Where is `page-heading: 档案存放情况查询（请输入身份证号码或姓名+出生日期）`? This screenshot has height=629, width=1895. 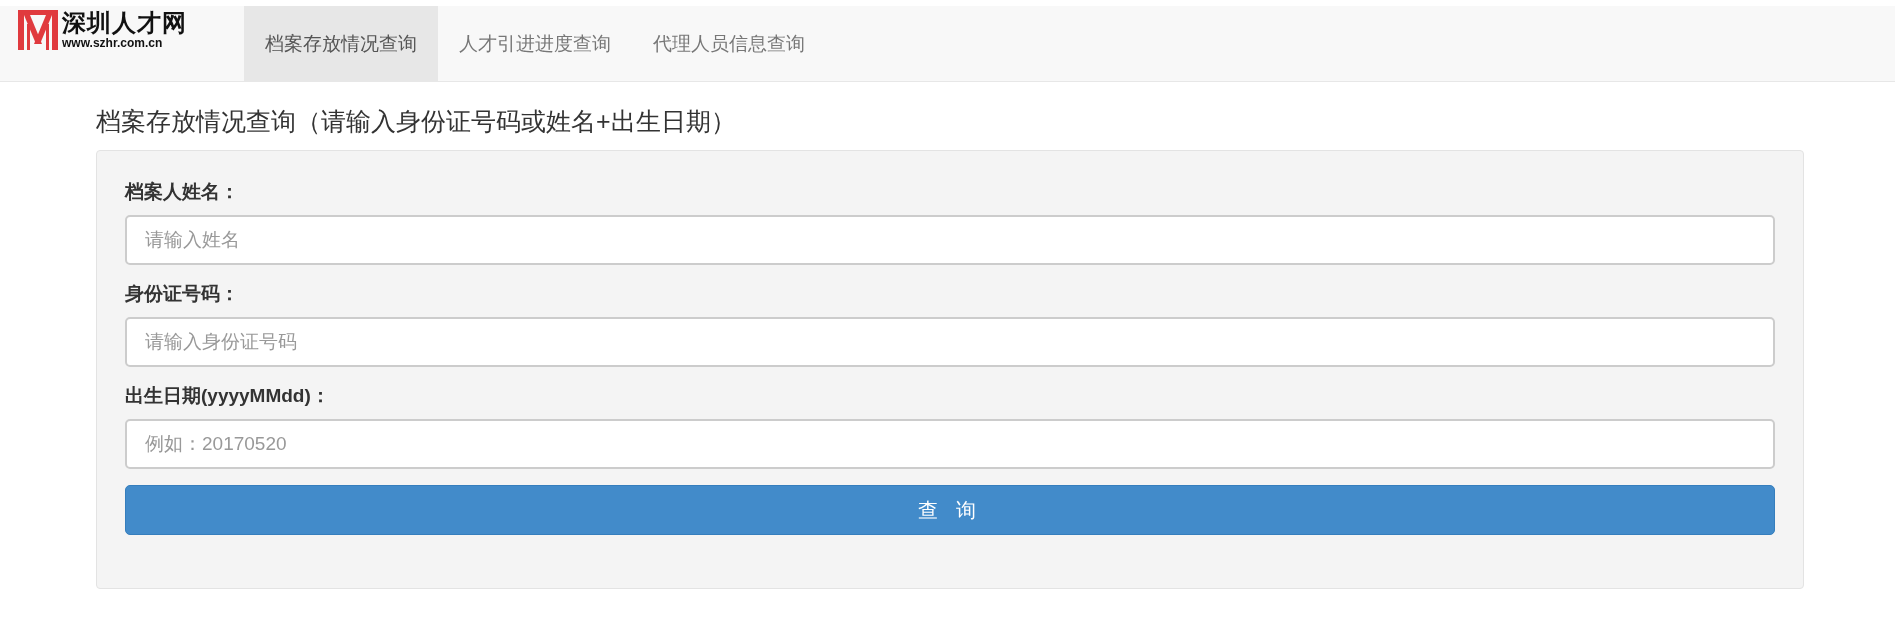
page-heading: 档案存放情况查询（请输入身份证号码或姓名+出生日期） is located at coordinates (416, 121).